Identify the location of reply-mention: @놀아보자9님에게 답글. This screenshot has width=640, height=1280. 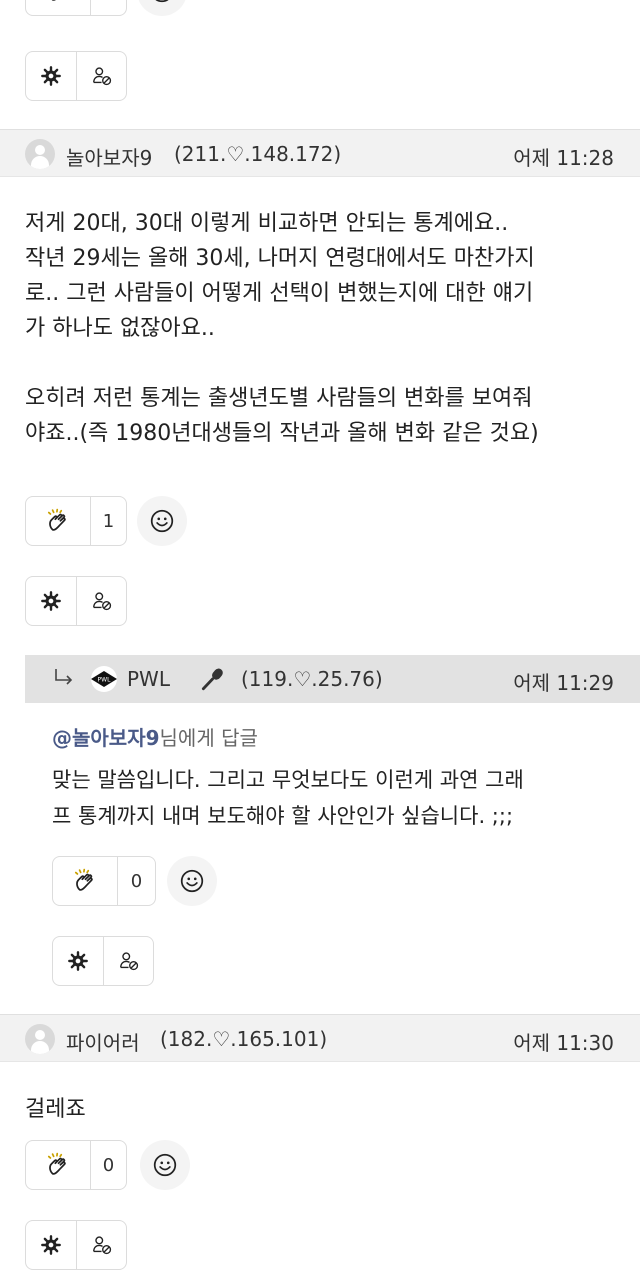
(155, 736).